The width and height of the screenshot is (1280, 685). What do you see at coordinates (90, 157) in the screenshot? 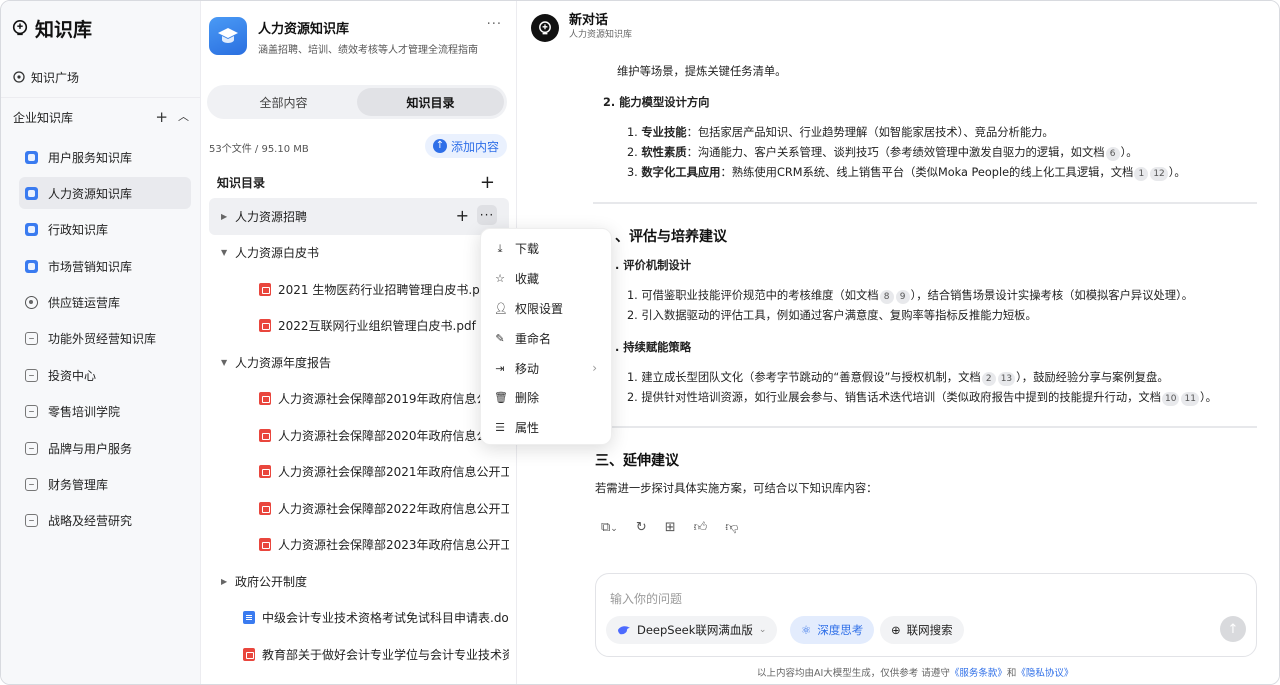
I see `sidebar-item-label: 用户服务知识库` at bounding box center [90, 157].